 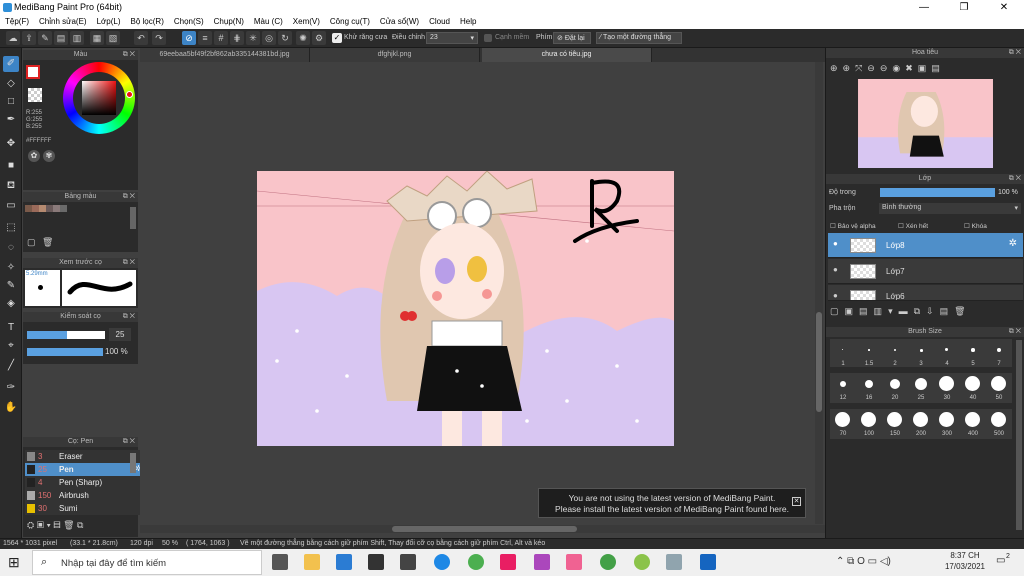 What do you see at coordinates (962, 311) in the screenshot?
I see `delete-layer-icon: 🗑` at bounding box center [962, 311].